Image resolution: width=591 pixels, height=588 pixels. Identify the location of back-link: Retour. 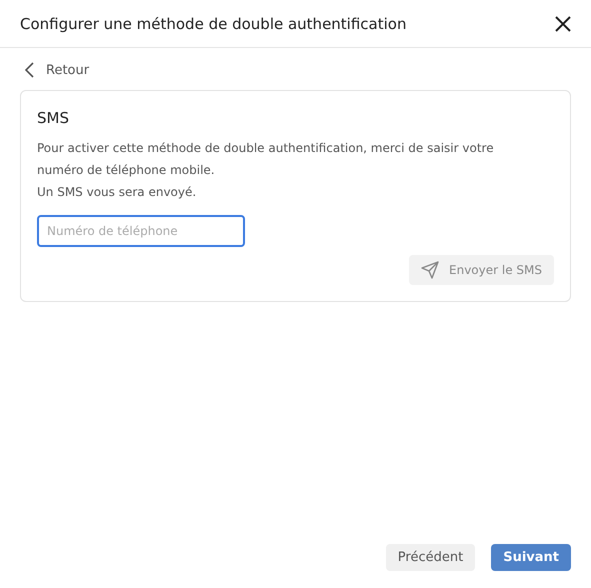
(55, 70).